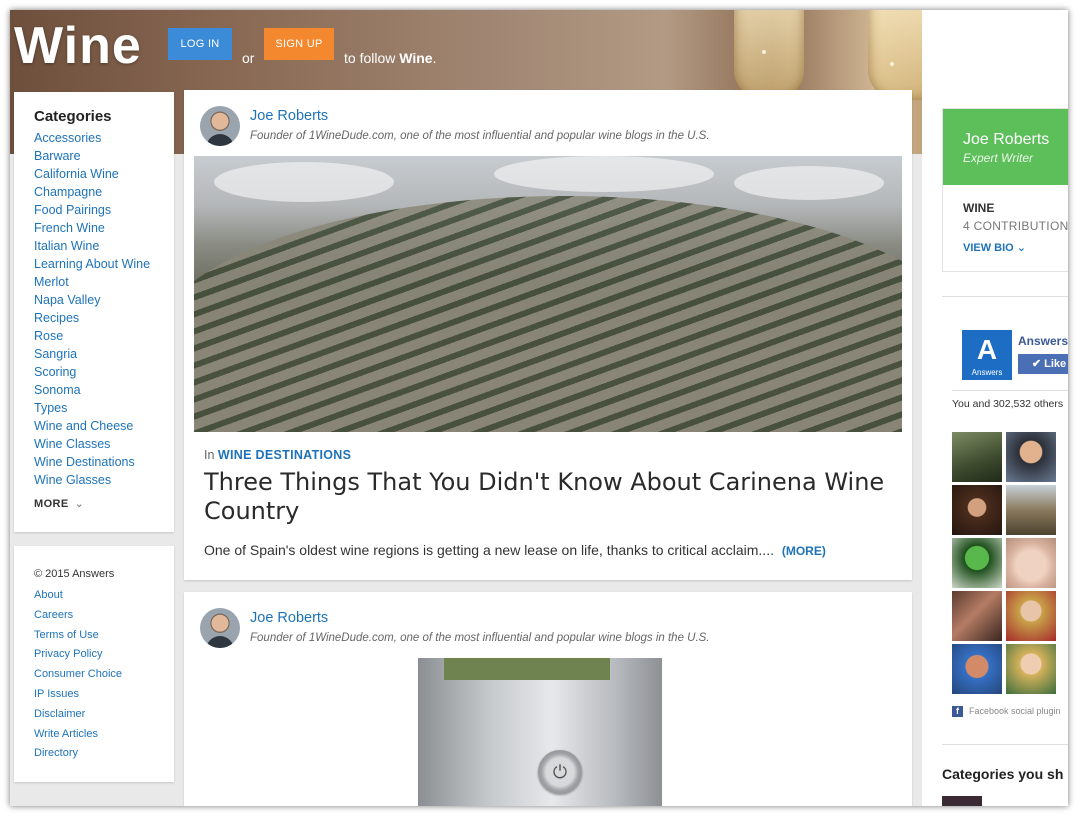  I want to click on writer-body: WINE 4 CONTRIBUTIONS VIEW BIO ⌄, so click(1005, 219).